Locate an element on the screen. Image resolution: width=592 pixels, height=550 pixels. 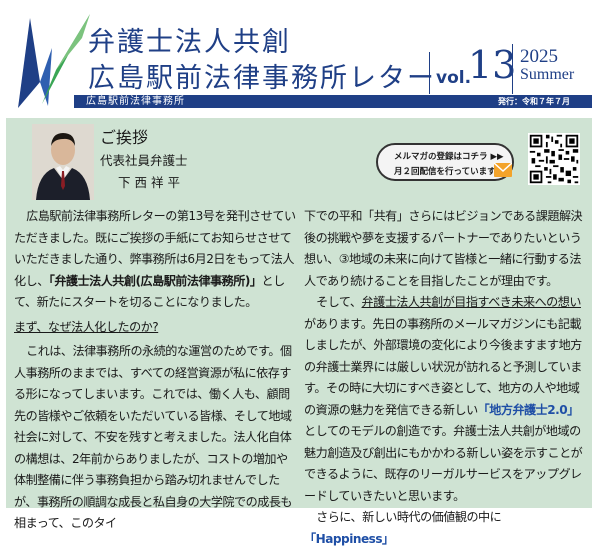
paragraph-text: さらに、新しい時代の価値観の中に is located at coordinates (409, 517).